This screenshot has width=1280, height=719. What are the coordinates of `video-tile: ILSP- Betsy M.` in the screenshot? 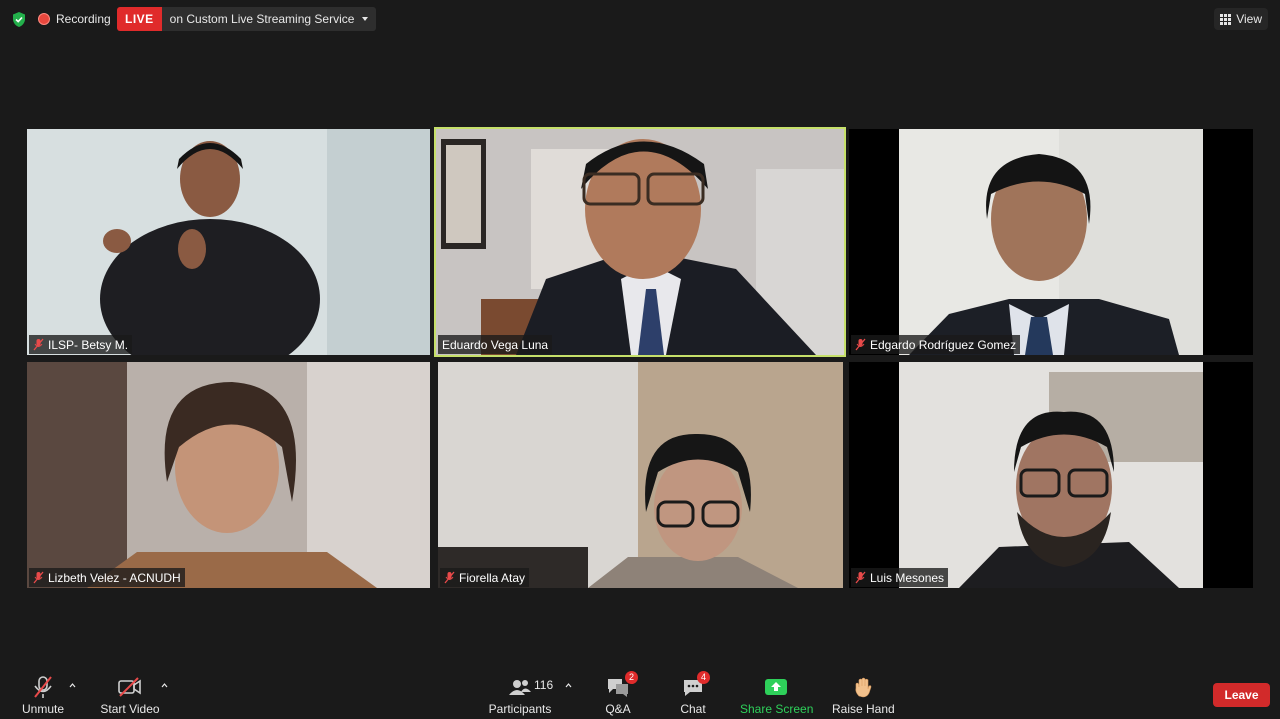 It's located at (228, 242).